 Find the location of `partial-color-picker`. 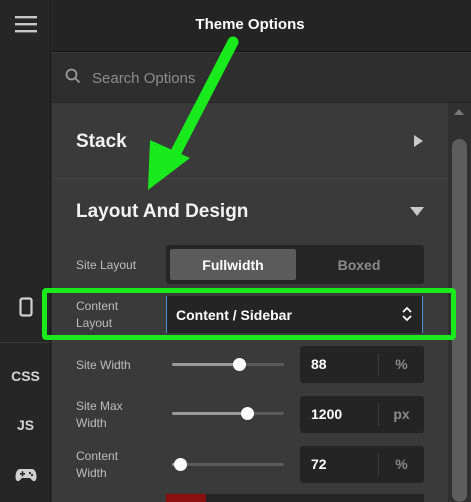

partial-color-picker is located at coordinates (295, 498).